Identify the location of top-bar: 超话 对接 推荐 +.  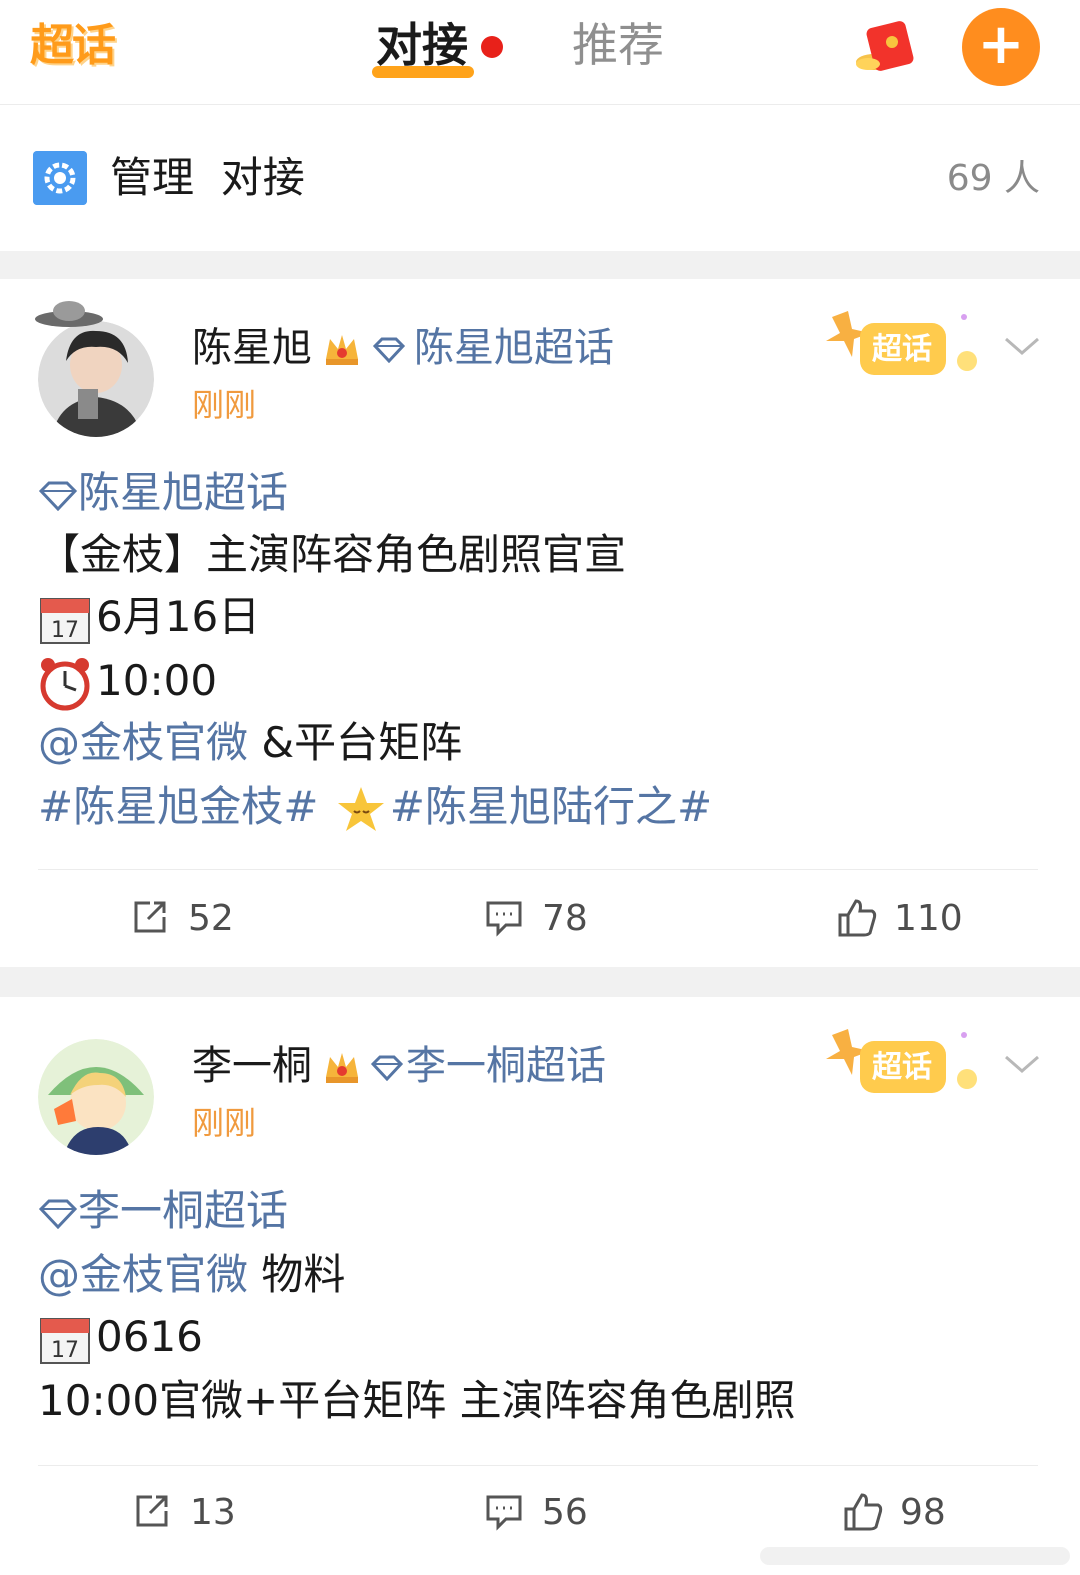
(540, 52).